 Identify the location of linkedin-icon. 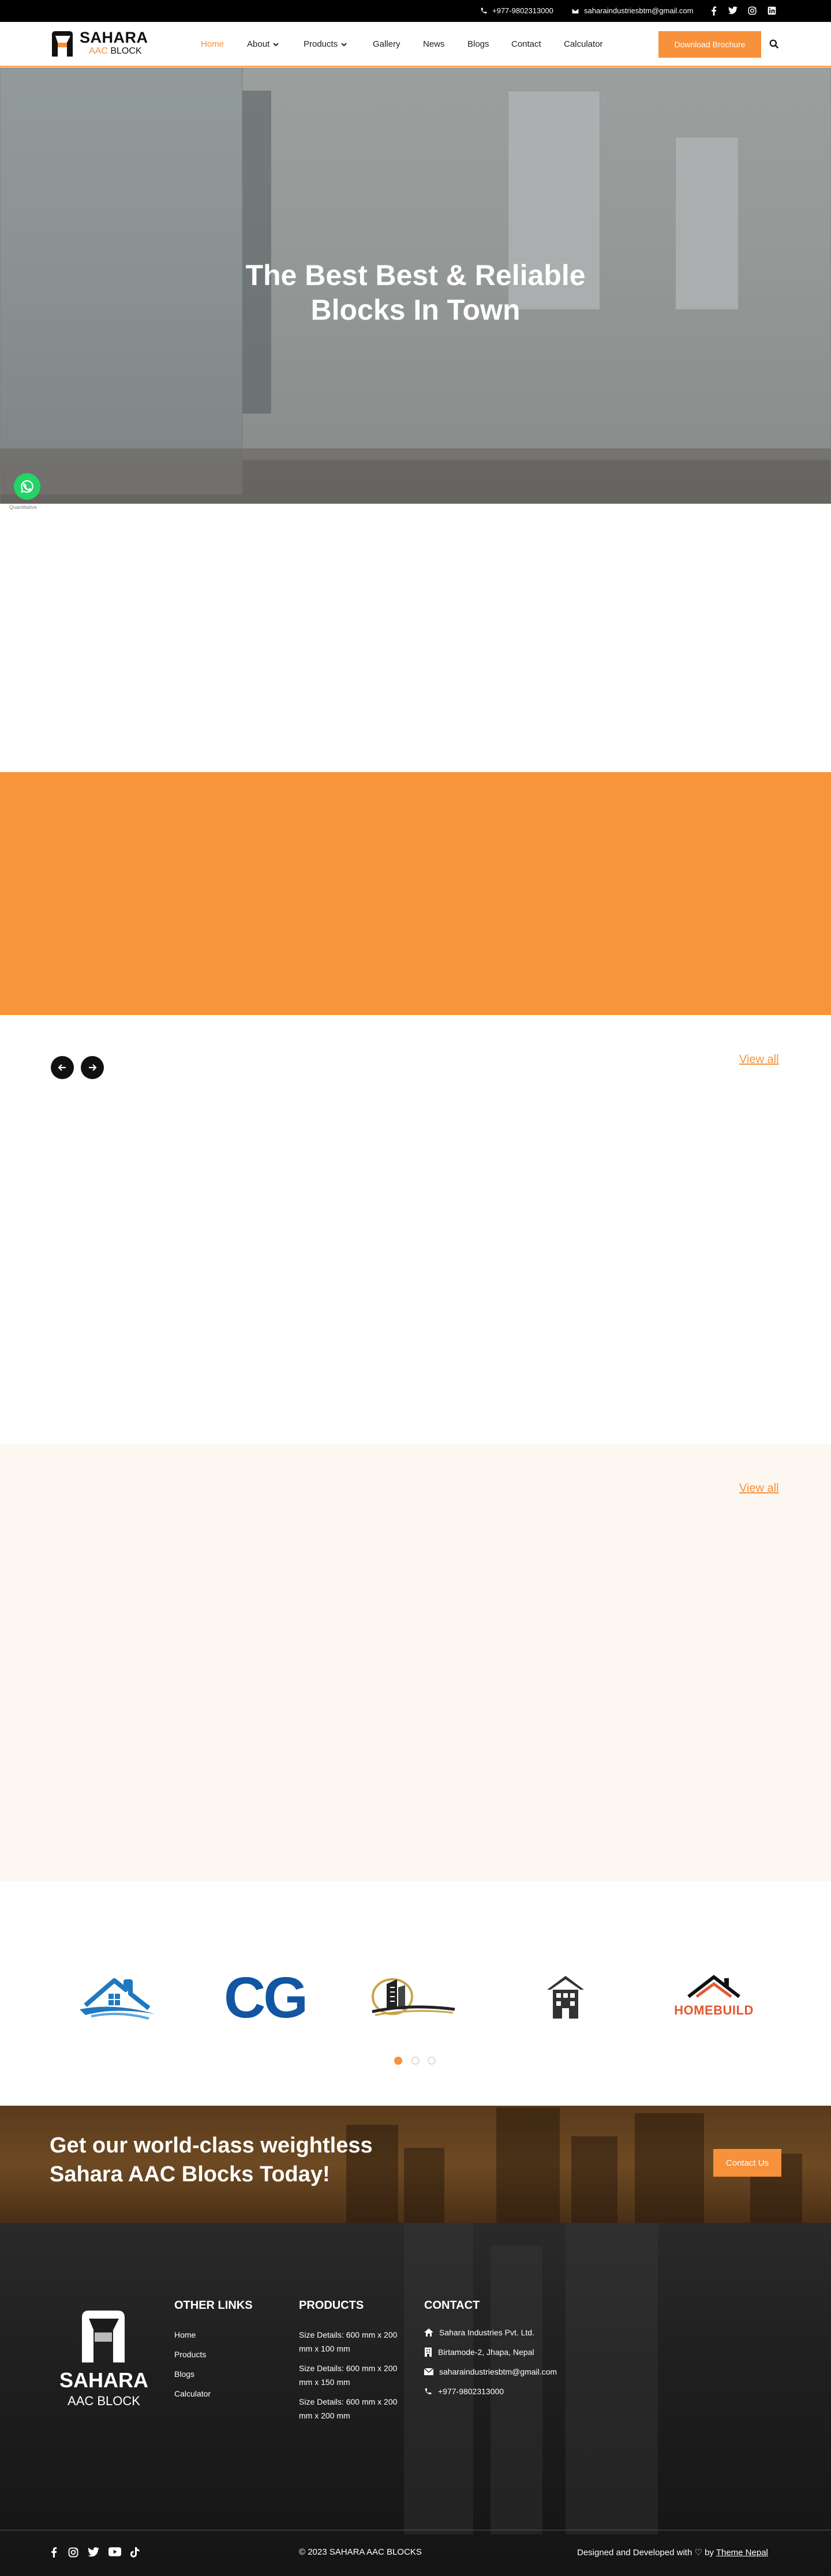
(772, 10).